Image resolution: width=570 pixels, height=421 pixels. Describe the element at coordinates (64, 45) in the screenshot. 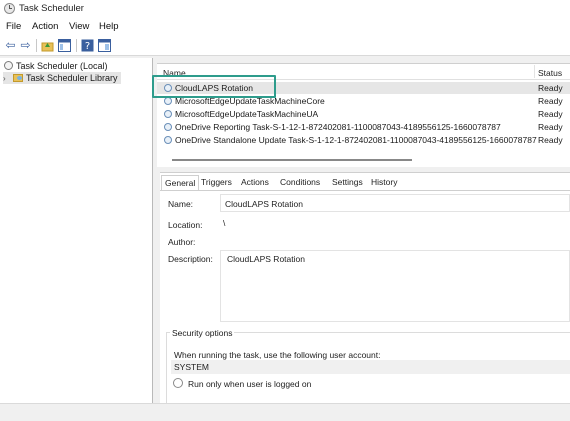

I see `show-hide-console-tree-icon` at that location.